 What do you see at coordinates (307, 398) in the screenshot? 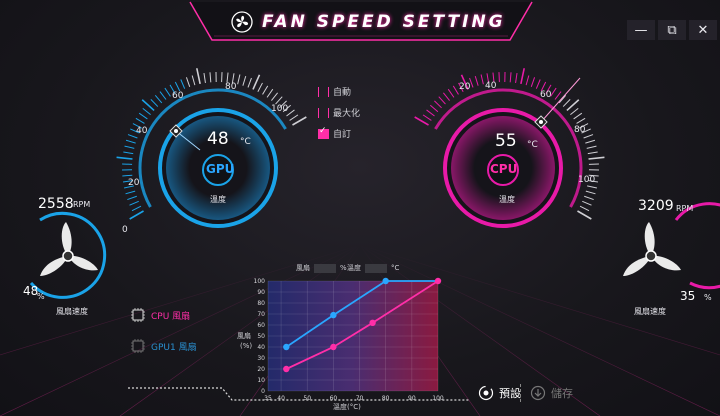
I see `curve-x-tick-label: 50` at bounding box center [307, 398].